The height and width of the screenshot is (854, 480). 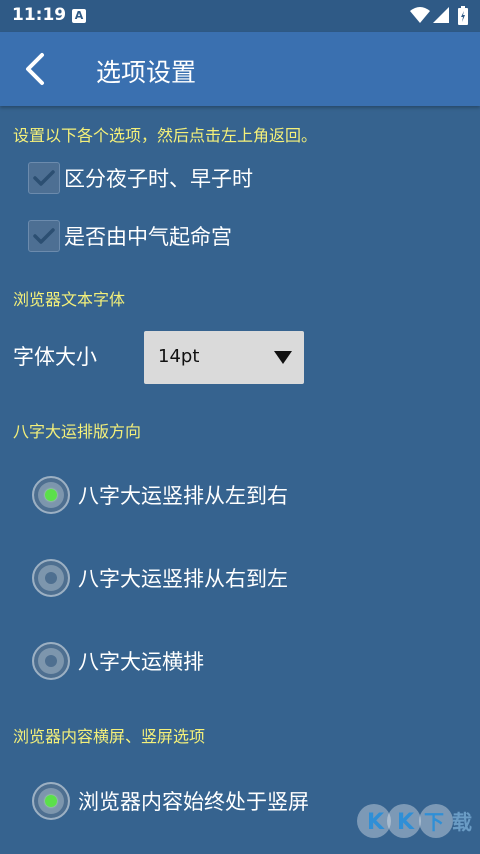 I want to click on radio-always-portrait, so click(x=51, y=801).